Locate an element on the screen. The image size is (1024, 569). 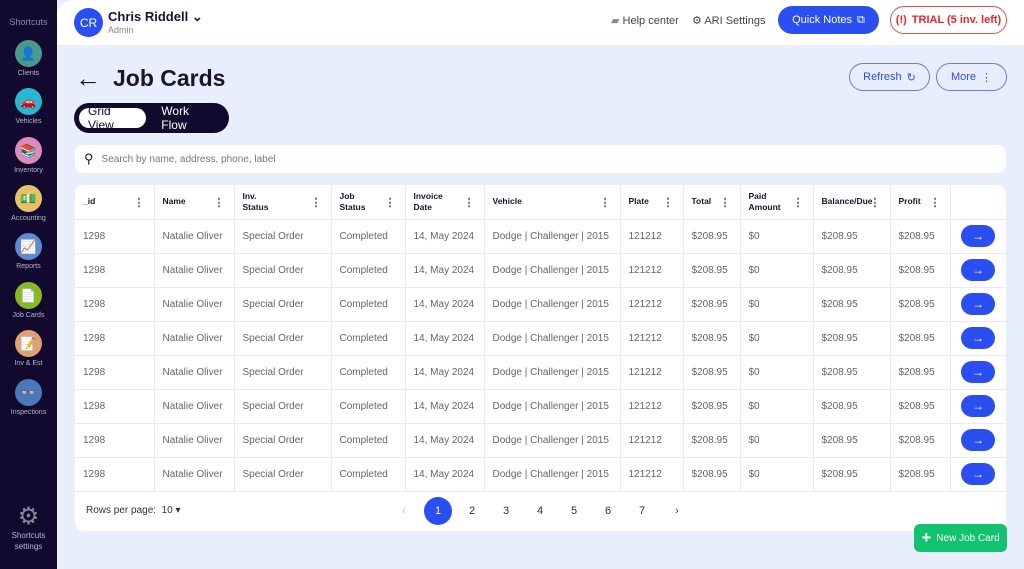
trial-button: (!) TRIAL (5 inv. left) is located at coordinates (948, 20).